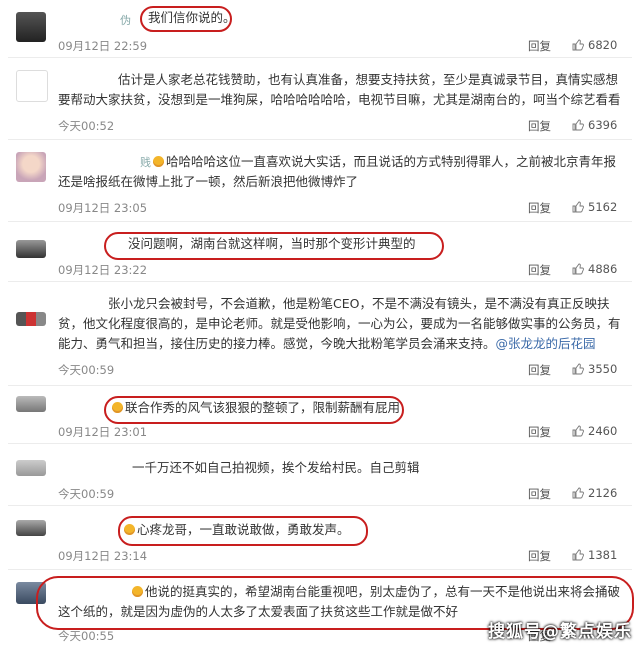  I want to click on timestamp: 09月12日 22:59, so click(103, 46).